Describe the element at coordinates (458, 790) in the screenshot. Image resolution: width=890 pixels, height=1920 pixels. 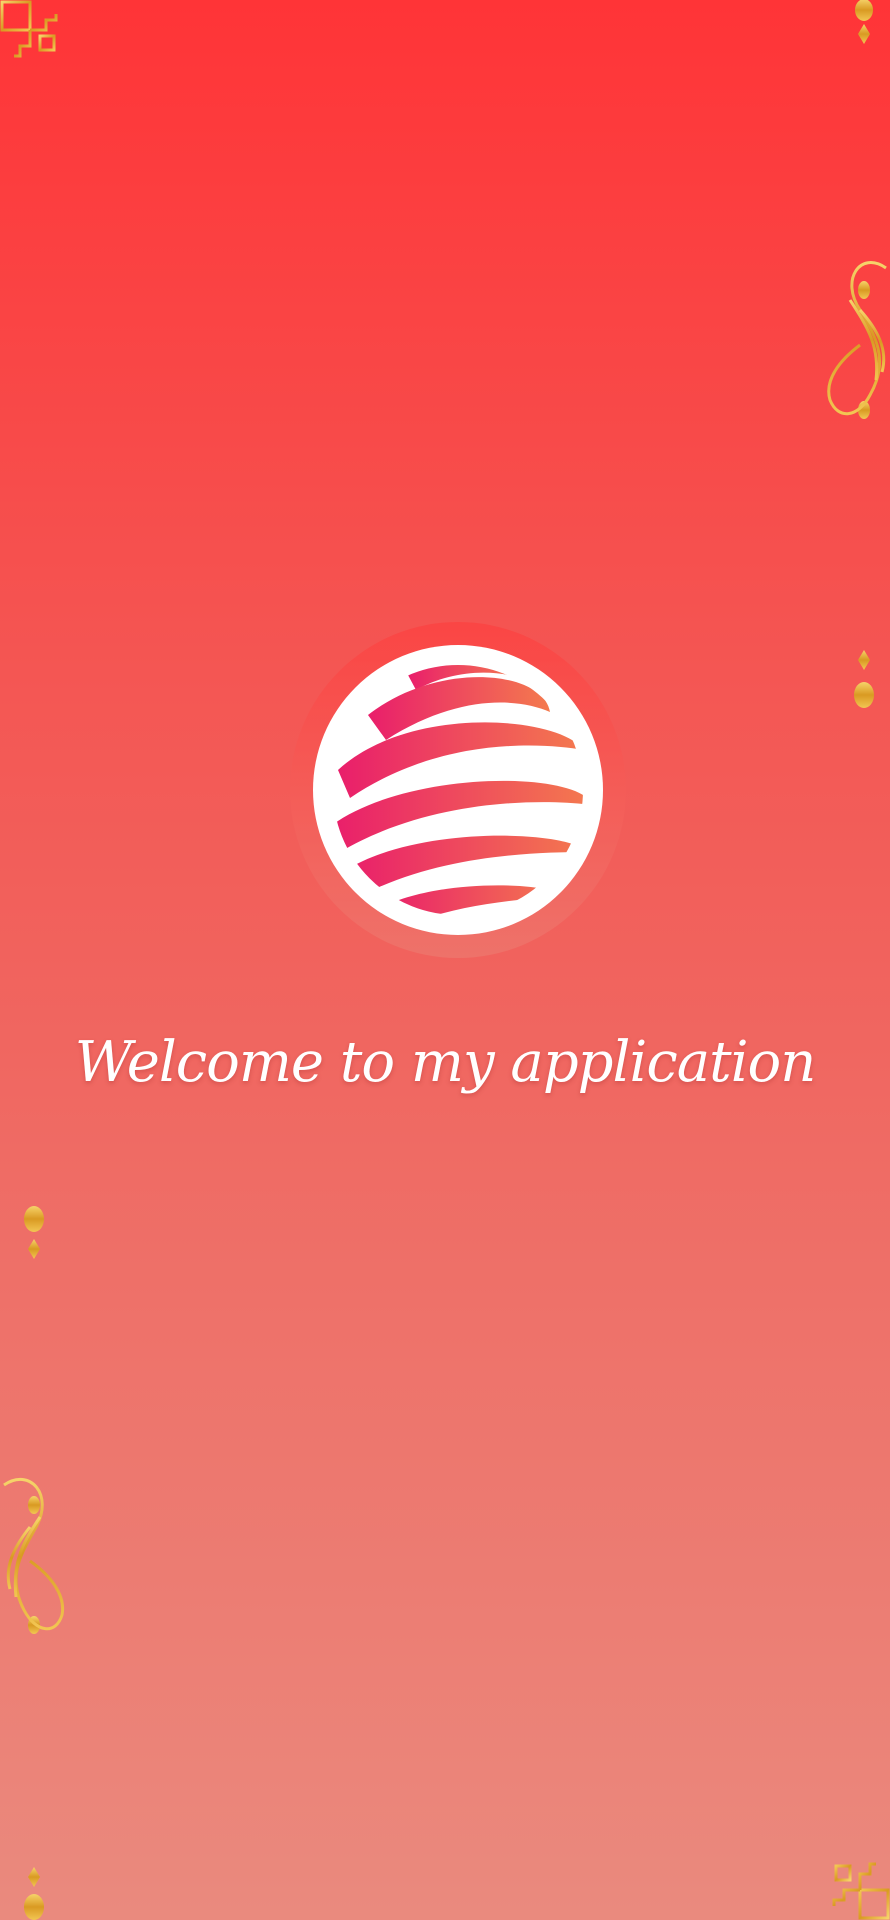
I see `globe-logo-icon` at that location.